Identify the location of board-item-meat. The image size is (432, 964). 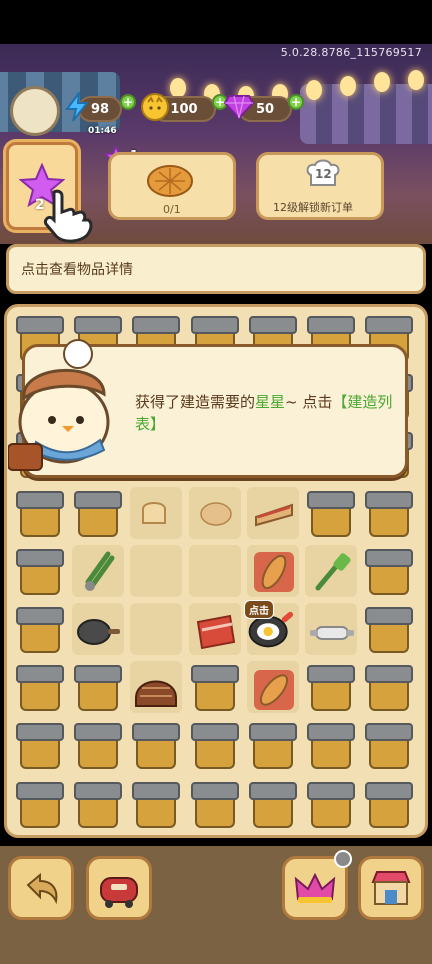
(216, 632).